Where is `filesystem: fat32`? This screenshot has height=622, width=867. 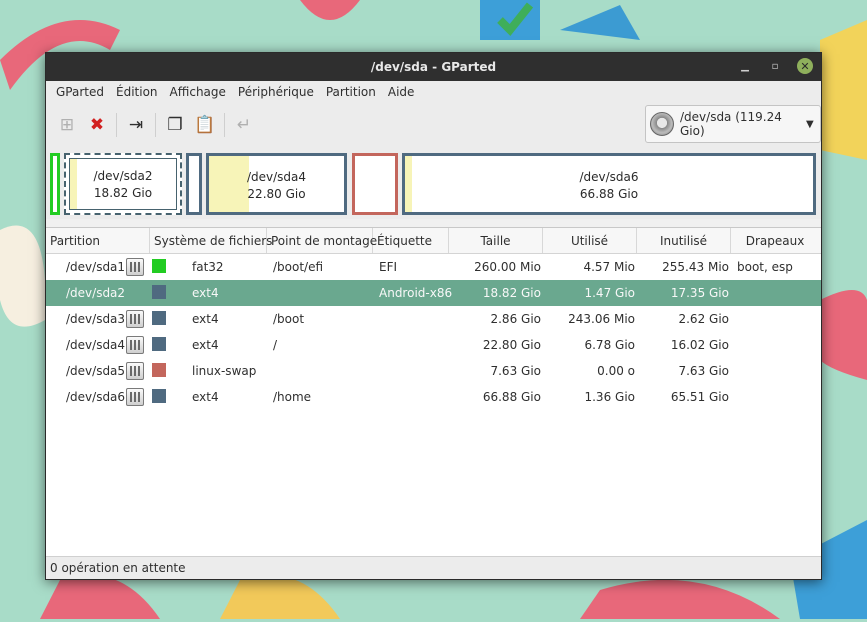 filesystem: fat32 is located at coordinates (208, 267).